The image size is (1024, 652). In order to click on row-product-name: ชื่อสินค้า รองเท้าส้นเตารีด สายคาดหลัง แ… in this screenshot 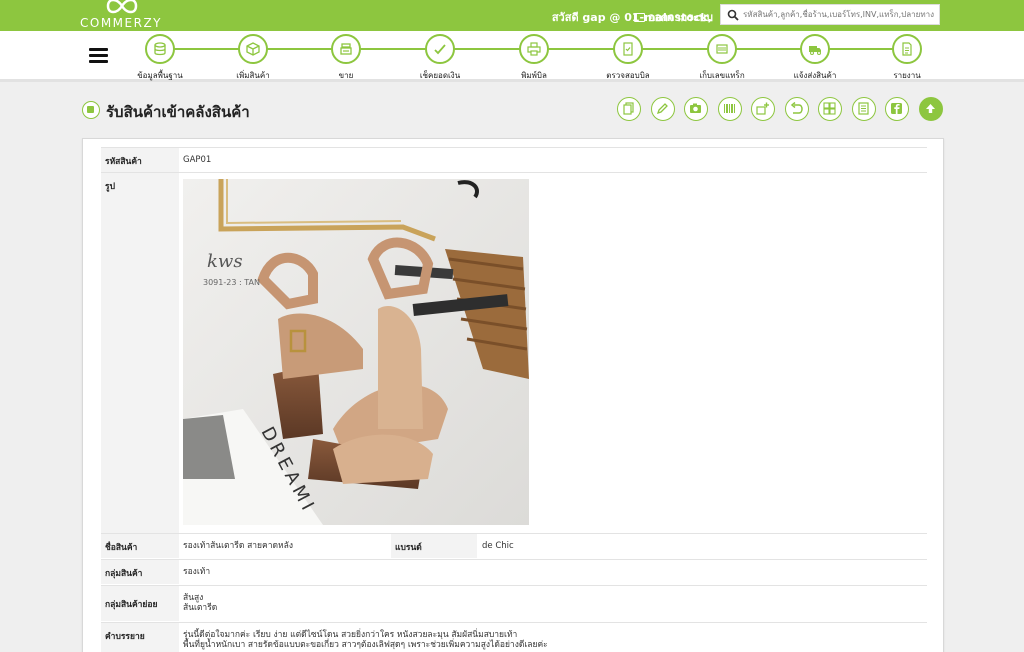, I will do `click(514, 545)`.